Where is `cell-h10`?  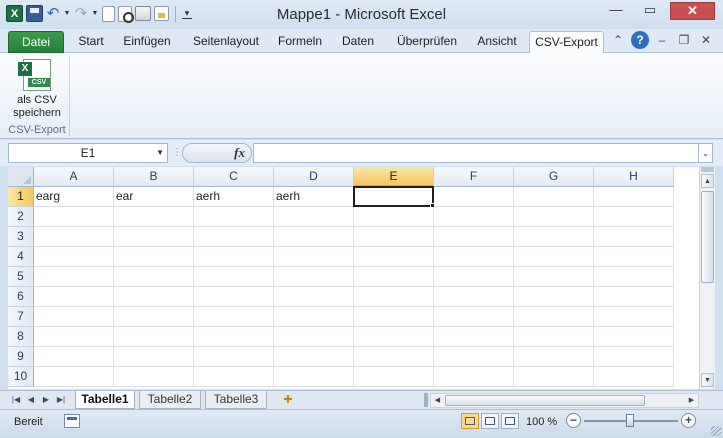
cell-h10 is located at coordinates (634, 377).